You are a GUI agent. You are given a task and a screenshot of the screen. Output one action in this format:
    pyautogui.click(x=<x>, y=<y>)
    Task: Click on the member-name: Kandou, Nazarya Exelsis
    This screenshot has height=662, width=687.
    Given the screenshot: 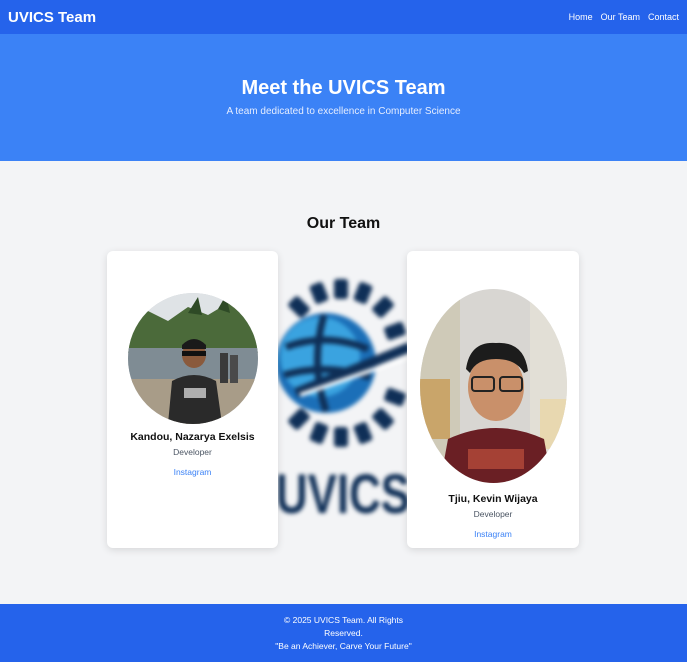 What is the action you would take?
    pyautogui.click(x=192, y=437)
    